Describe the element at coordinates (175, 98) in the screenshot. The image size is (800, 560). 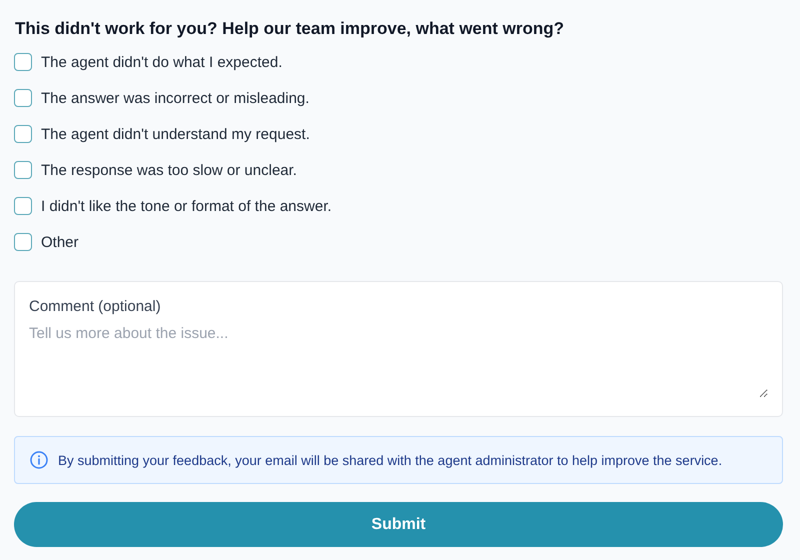
I see `option-label: The answer was incorrect or misleading.` at that location.